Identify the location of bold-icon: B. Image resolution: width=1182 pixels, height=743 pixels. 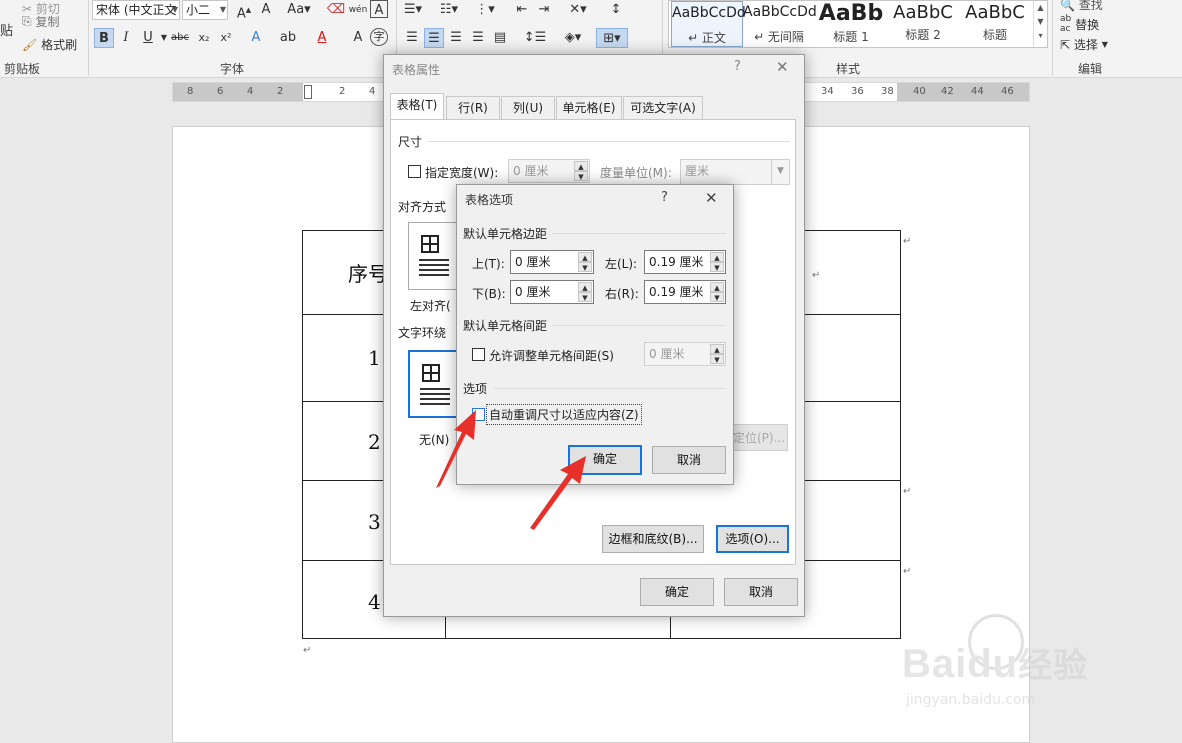
(104, 38).